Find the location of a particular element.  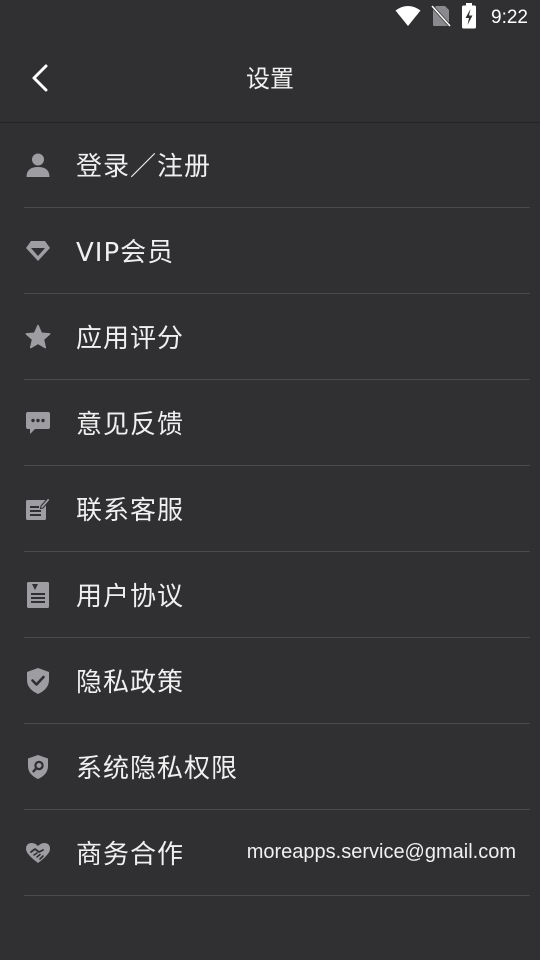

no-sim-icon is located at coordinates (441, 18).